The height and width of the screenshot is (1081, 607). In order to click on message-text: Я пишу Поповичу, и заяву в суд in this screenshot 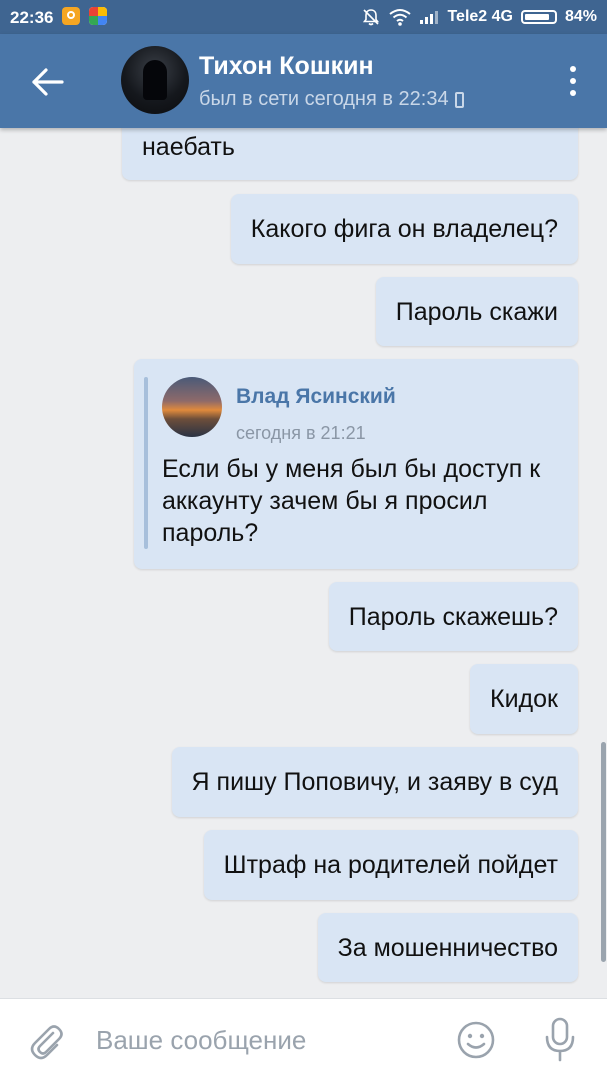, I will do `click(374, 782)`.